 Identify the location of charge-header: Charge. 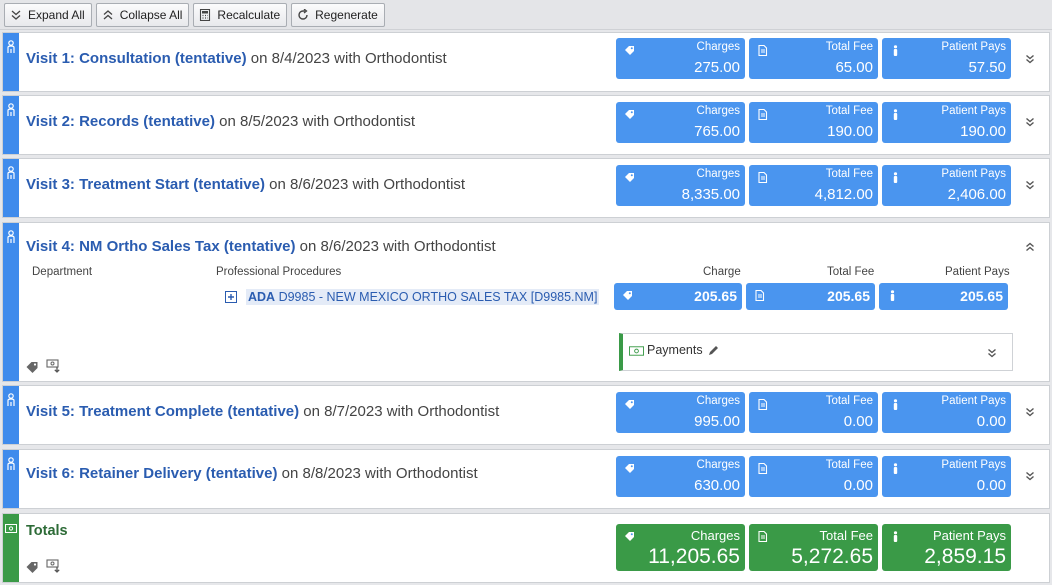
(722, 272).